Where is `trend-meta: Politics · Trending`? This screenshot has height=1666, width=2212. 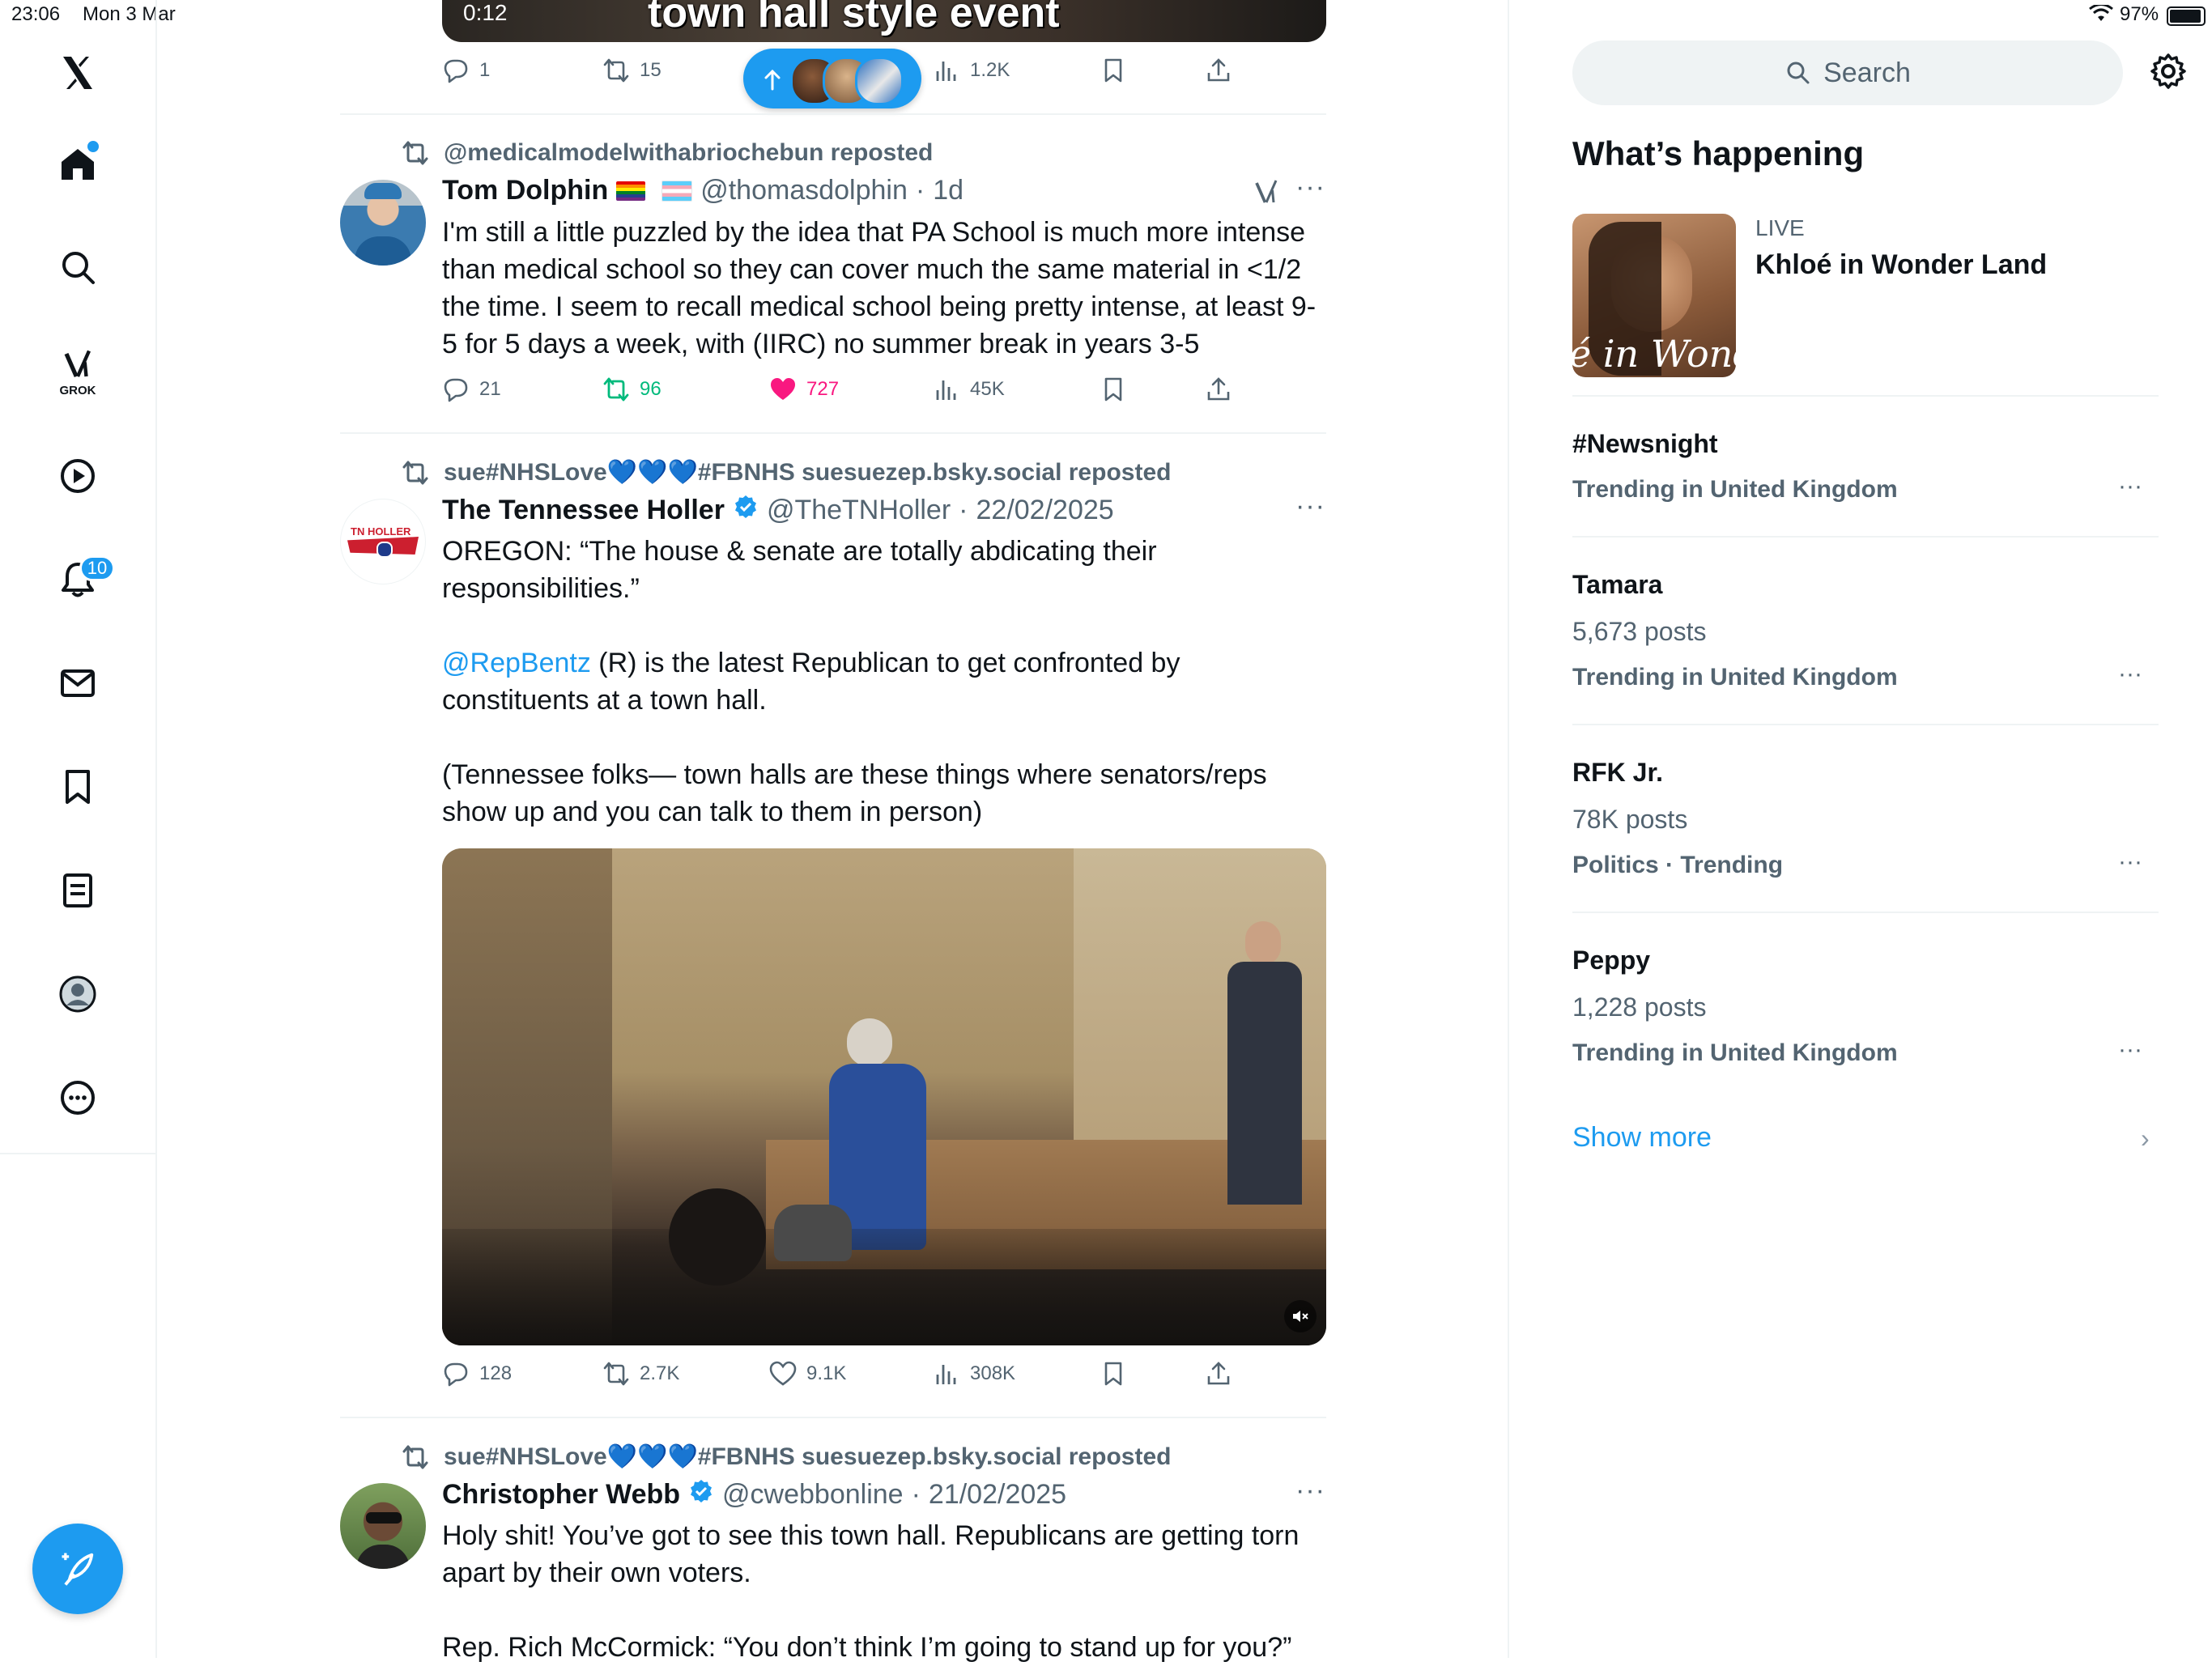
trend-meta: Politics · Trending is located at coordinates (1678, 865).